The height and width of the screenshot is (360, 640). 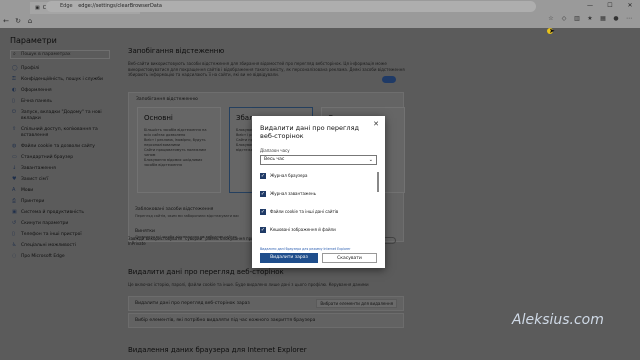 What do you see at coordinates (174, 209) in the screenshot?
I see `blocked-trackers-title: Заблоковані засоби відстеження` at bounding box center [174, 209].